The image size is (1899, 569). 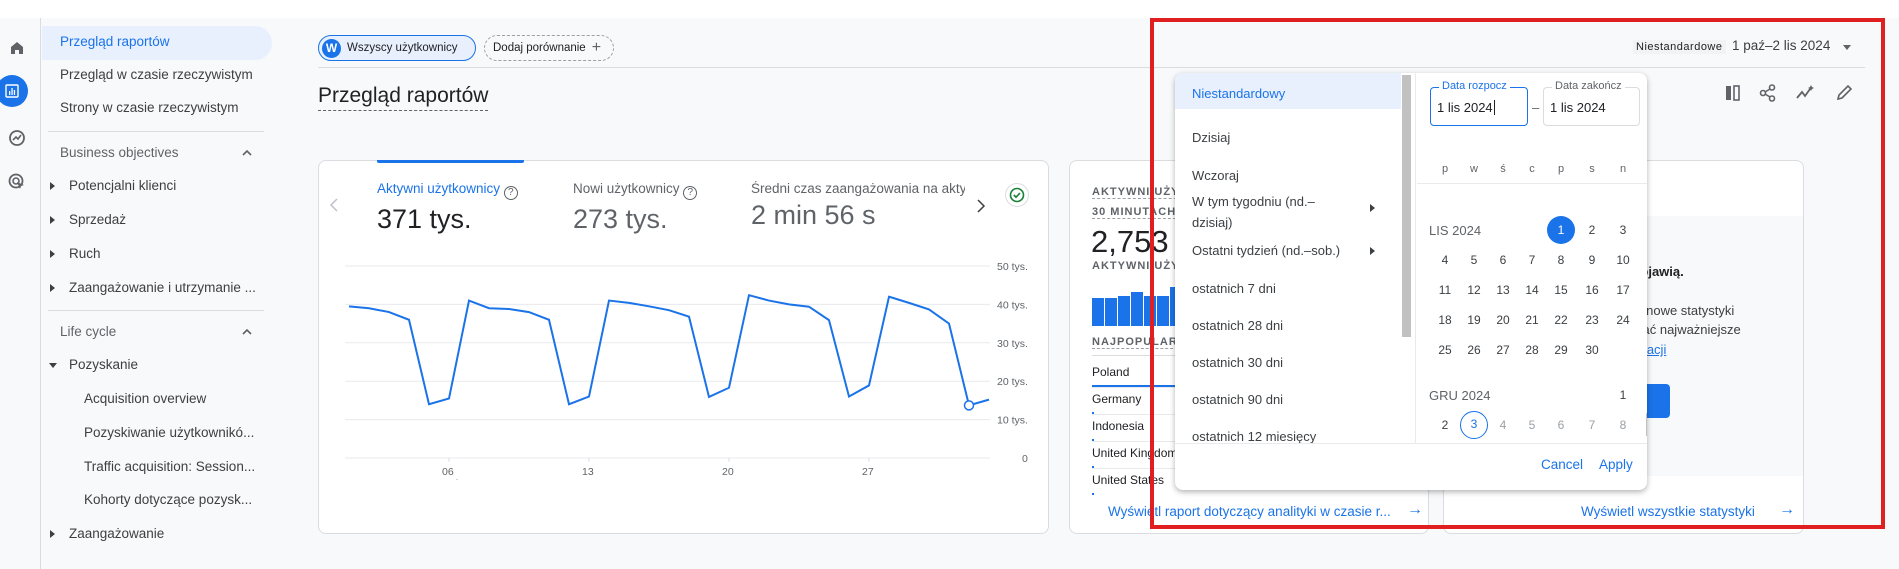 I want to click on country-row: Poland, so click(x=1110, y=372).